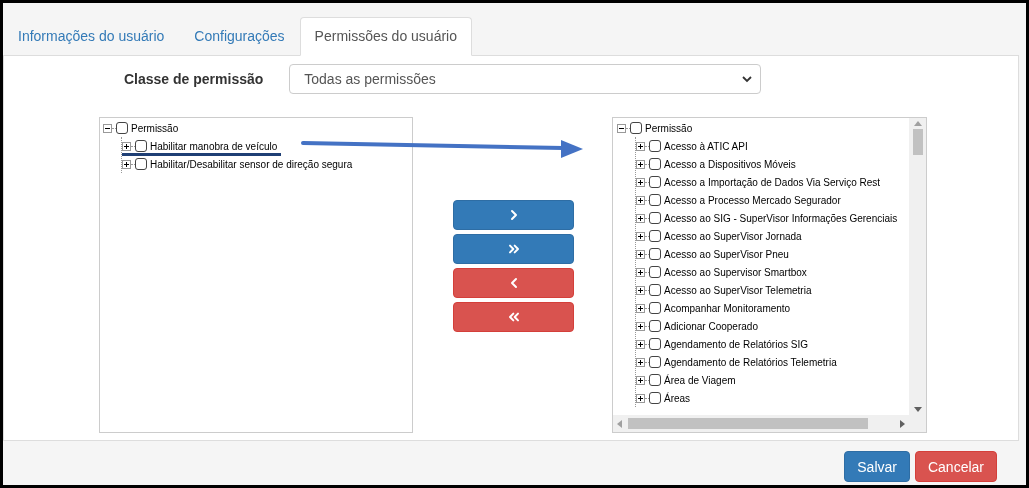 The image size is (1029, 488). What do you see at coordinates (902, 423) in the screenshot?
I see `scroll-right-icon` at bounding box center [902, 423].